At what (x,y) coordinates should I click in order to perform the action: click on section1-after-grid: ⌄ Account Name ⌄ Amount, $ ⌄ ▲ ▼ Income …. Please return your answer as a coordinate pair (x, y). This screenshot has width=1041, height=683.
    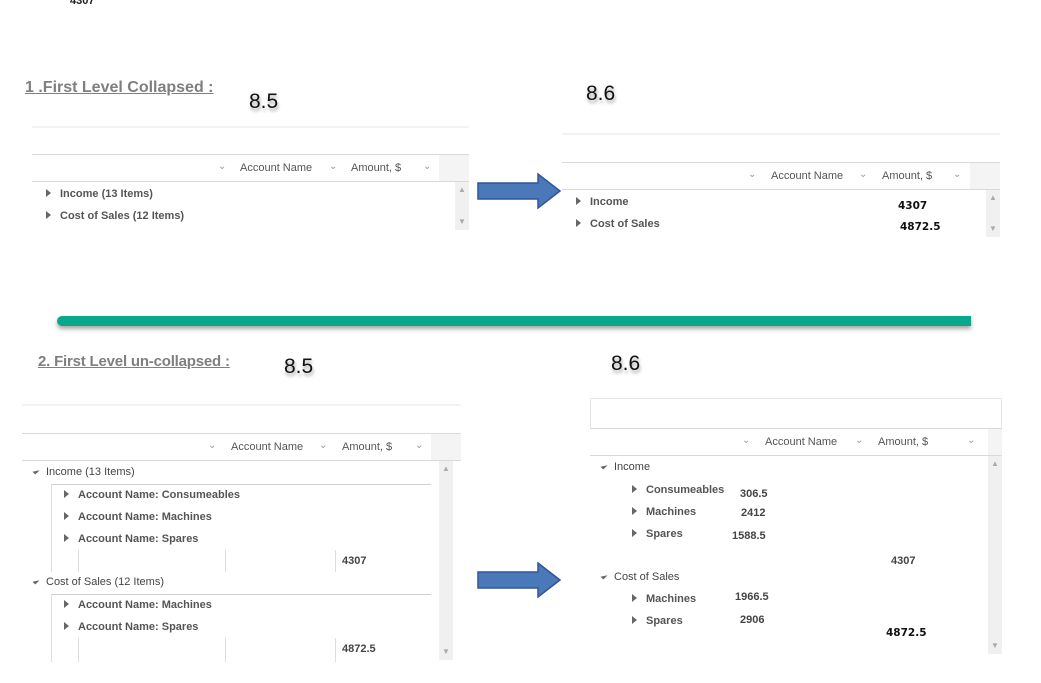
    Looking at the image, I should click on (781, 185).